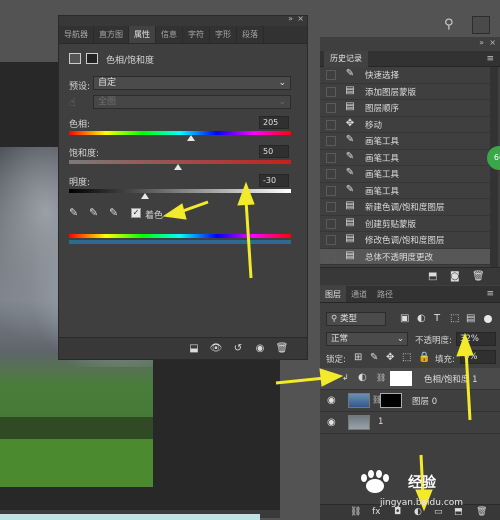 This screenshot has height=520, width=500. What do you see at coordinates (449, 24) in the screenshot?
I see `search-icon: ⚲` at bounding box center [449, 24].